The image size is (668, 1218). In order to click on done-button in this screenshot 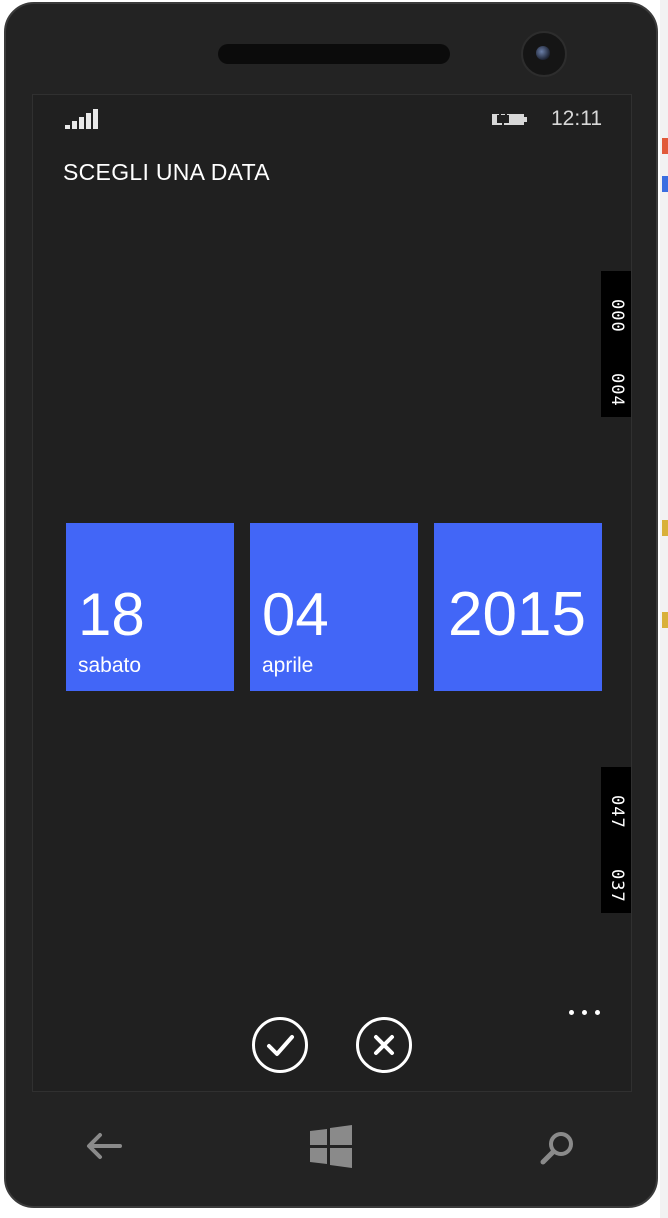, I will do `click(280, 1045)`.